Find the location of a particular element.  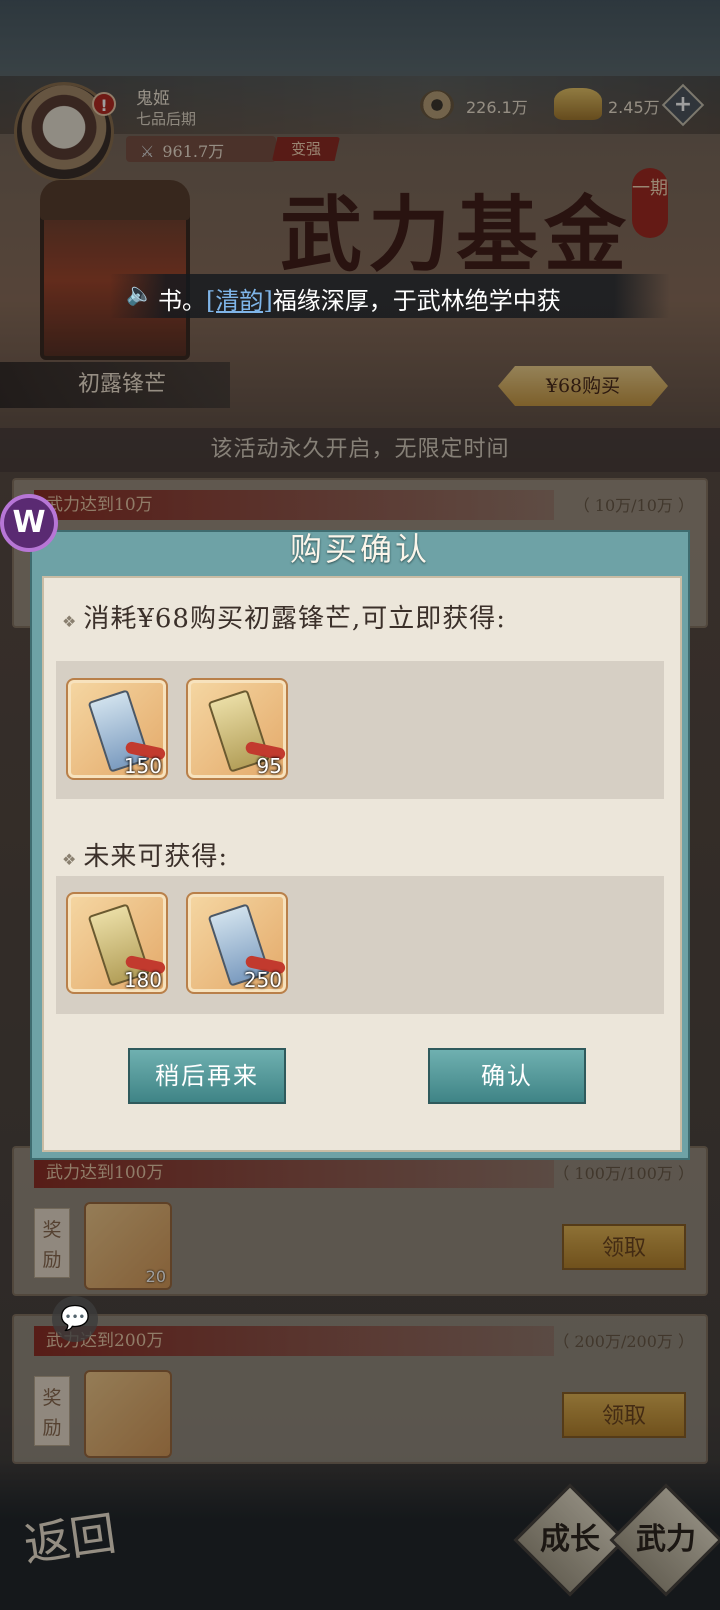

dialog-title: 购买确认 is located at coordinates (359, 549).